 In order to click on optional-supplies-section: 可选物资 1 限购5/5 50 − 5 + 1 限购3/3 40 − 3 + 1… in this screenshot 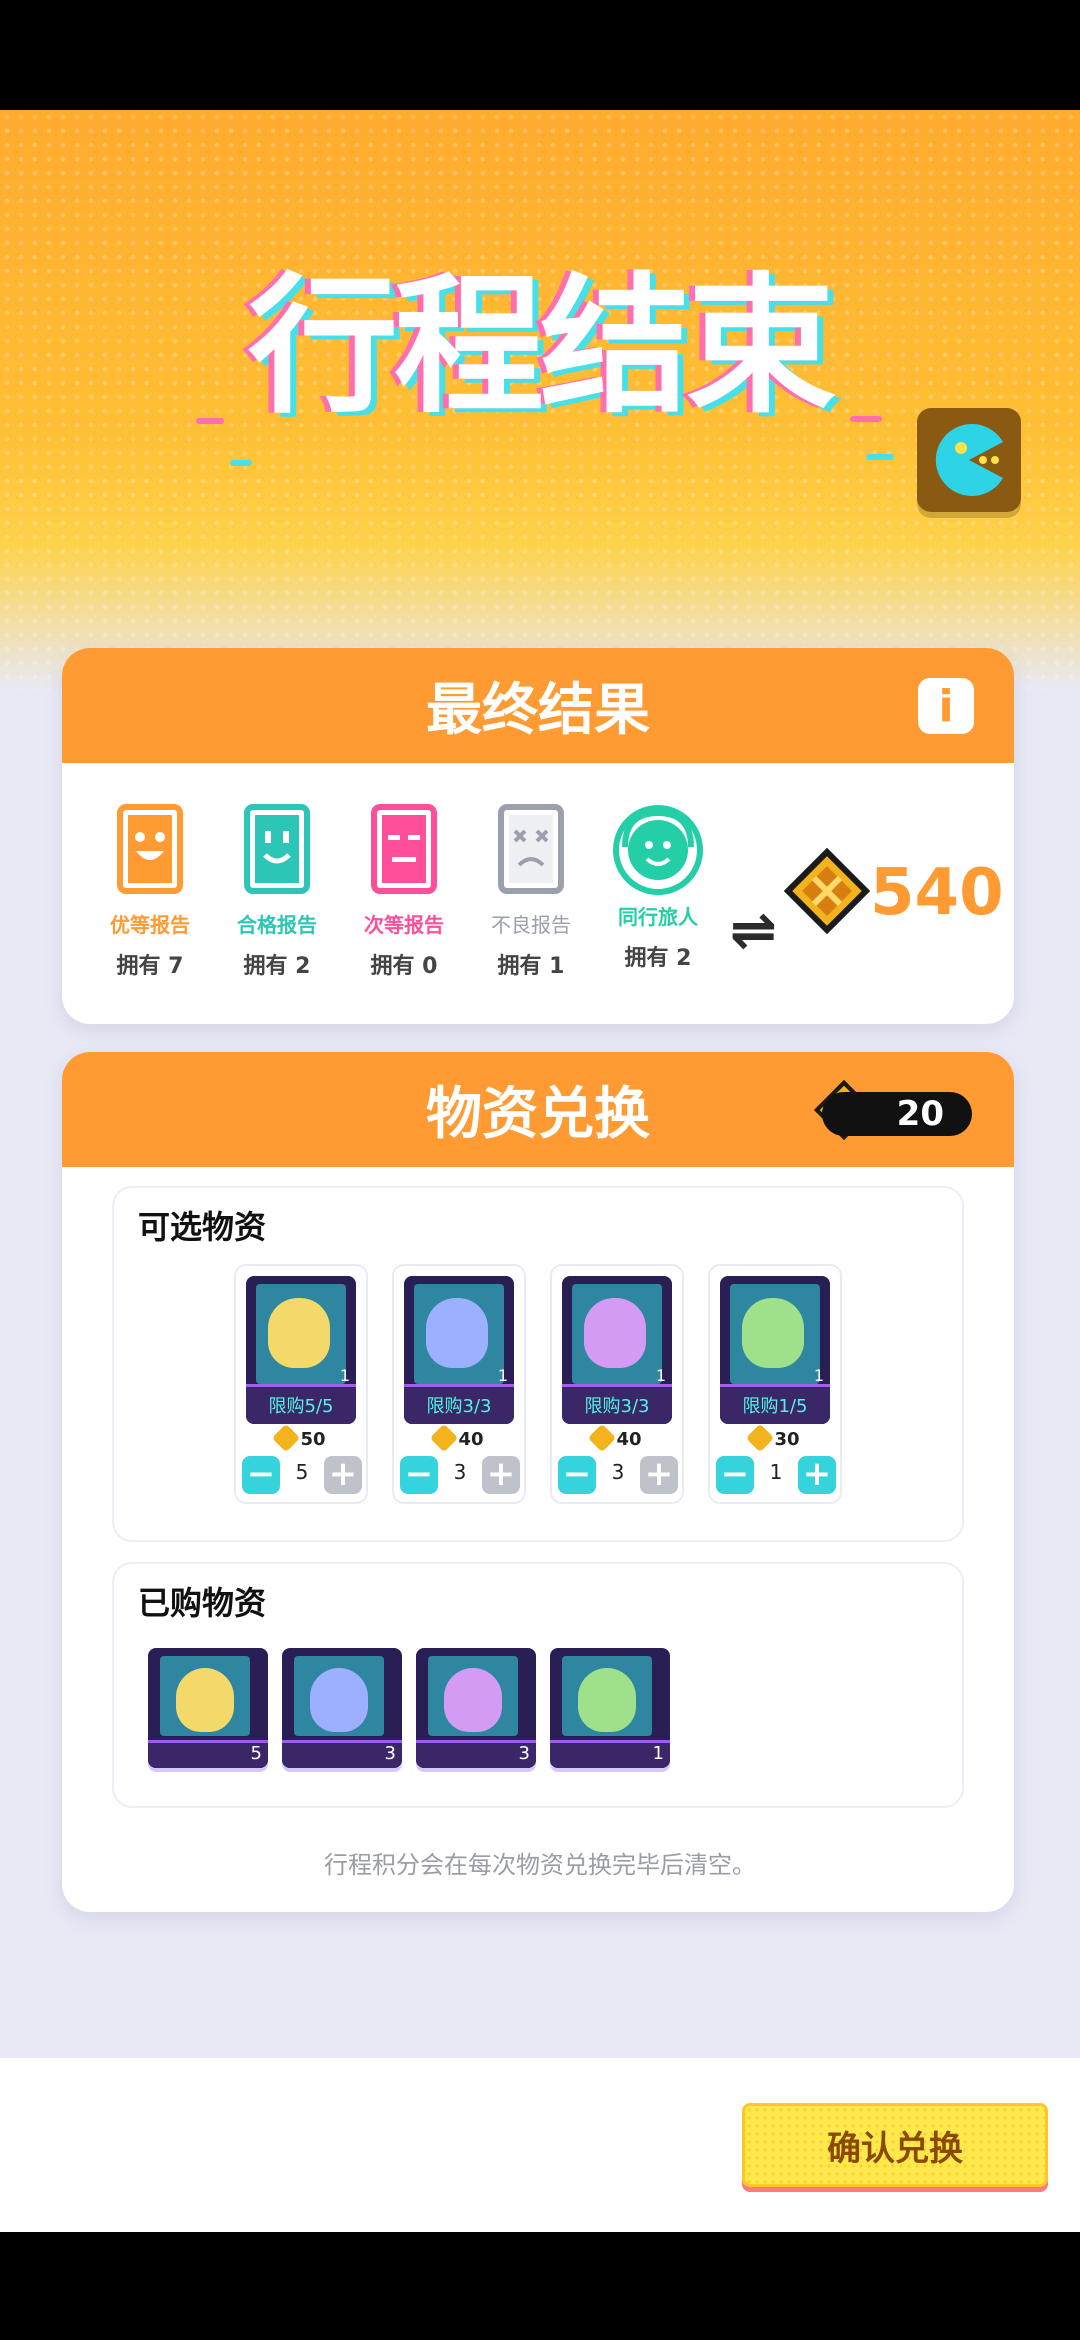, I will do `click(538, 1364)`.